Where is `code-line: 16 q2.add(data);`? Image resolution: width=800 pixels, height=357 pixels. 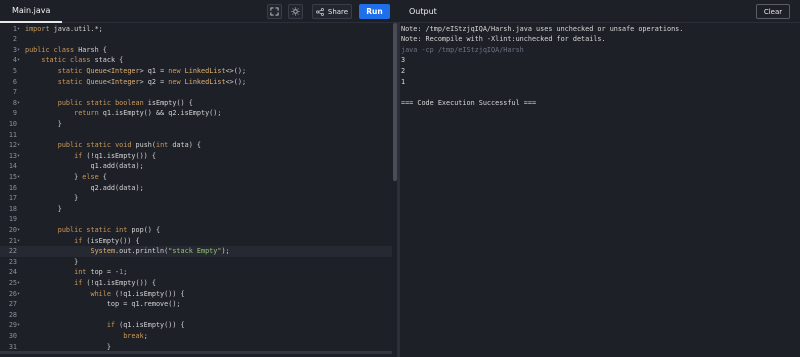 code-line: 16 q2.add(data); is located at coordinates (196, 188).